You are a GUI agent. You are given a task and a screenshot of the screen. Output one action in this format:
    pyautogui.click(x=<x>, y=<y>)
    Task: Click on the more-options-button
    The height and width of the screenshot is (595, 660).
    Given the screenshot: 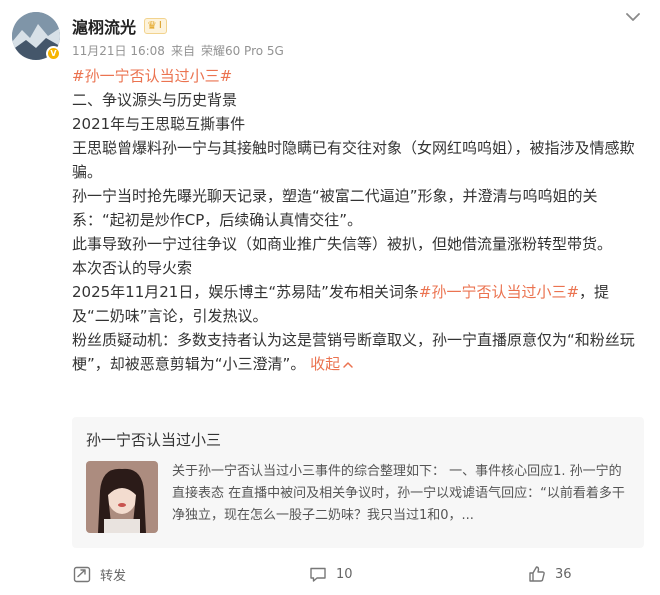 What is the action you would take?
    pyautogui.click(x=633, y=17)
    